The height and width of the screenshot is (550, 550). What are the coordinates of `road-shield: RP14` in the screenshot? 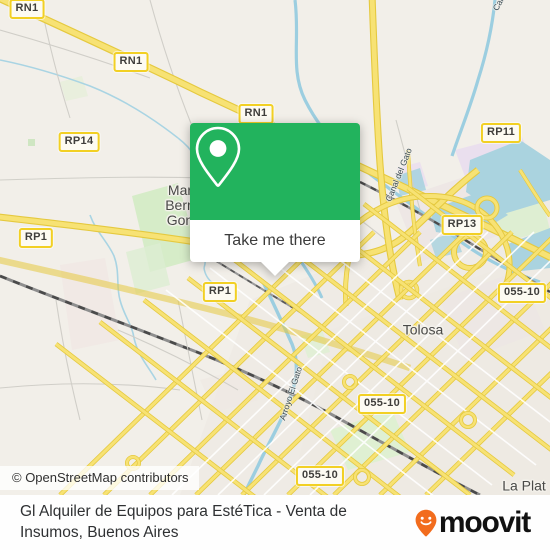 It's located at (79, 142).